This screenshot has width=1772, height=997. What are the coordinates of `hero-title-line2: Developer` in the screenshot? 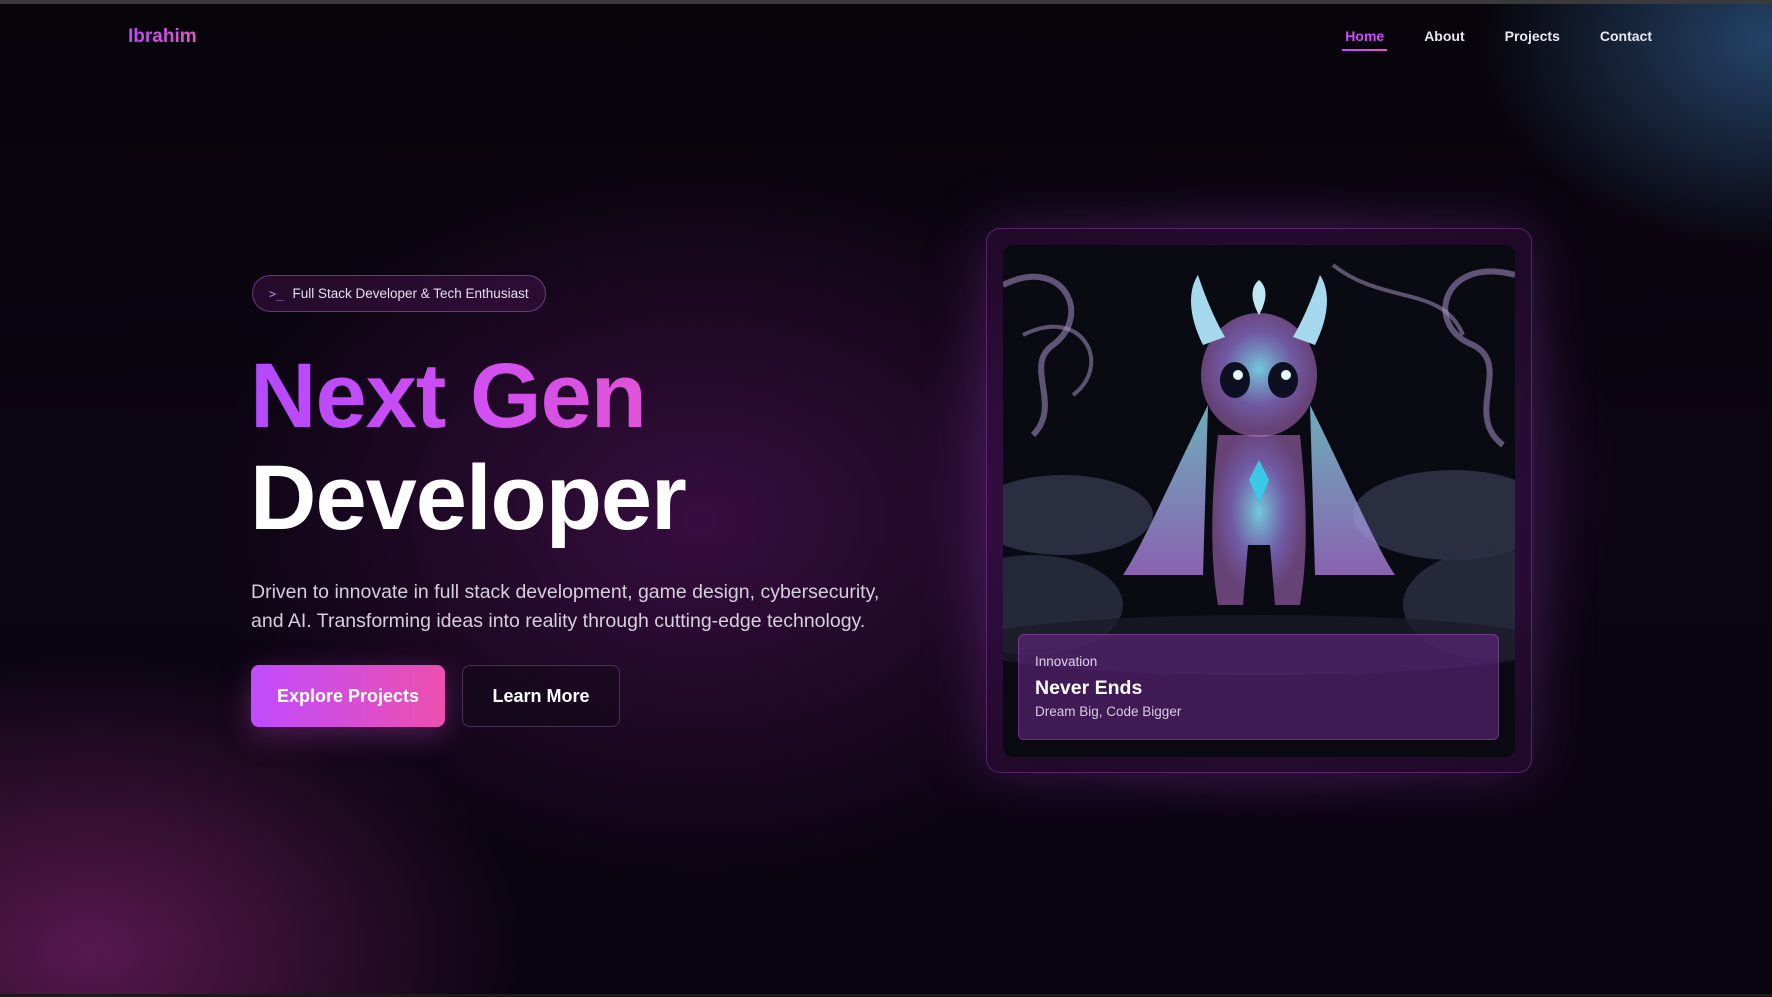 It's located at (468, 498).